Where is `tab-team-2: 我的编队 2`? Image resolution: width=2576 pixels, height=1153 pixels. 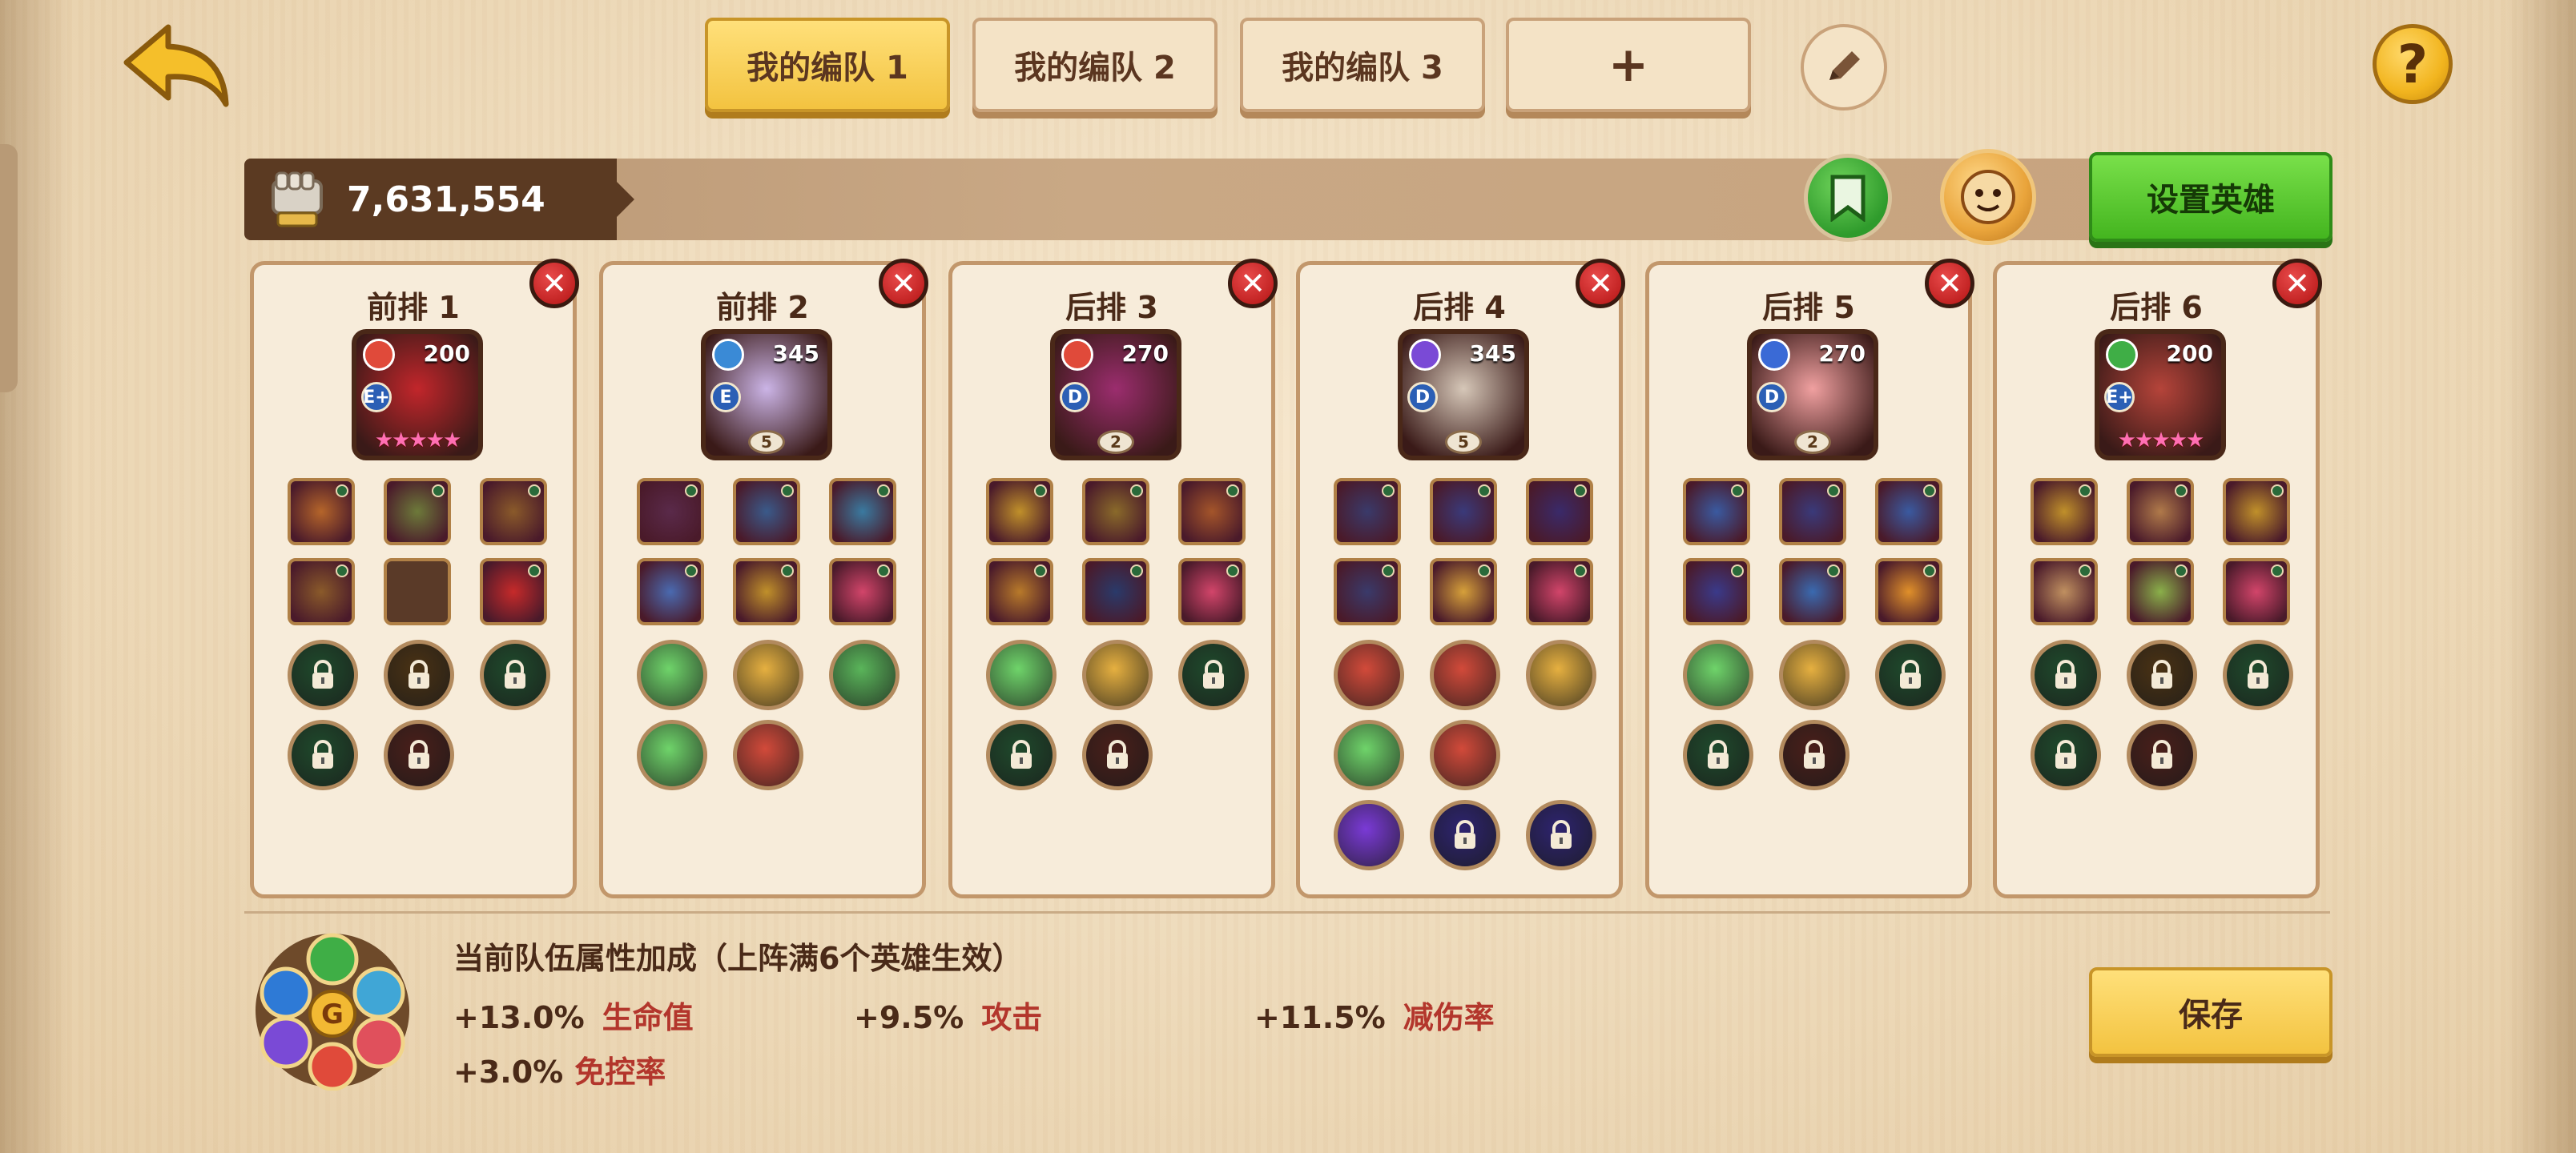 tab-team-2: 我的编队 2 is located at coordinates (1095, 65).